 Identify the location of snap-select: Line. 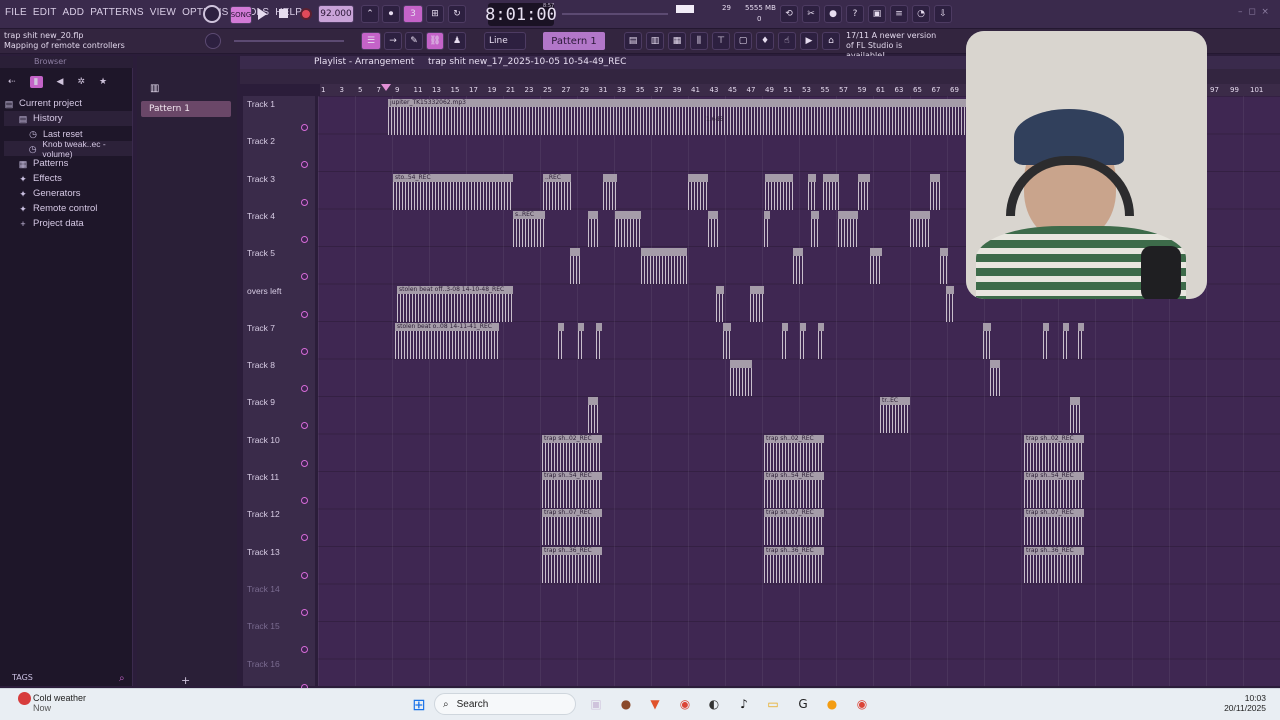
(505, 41).